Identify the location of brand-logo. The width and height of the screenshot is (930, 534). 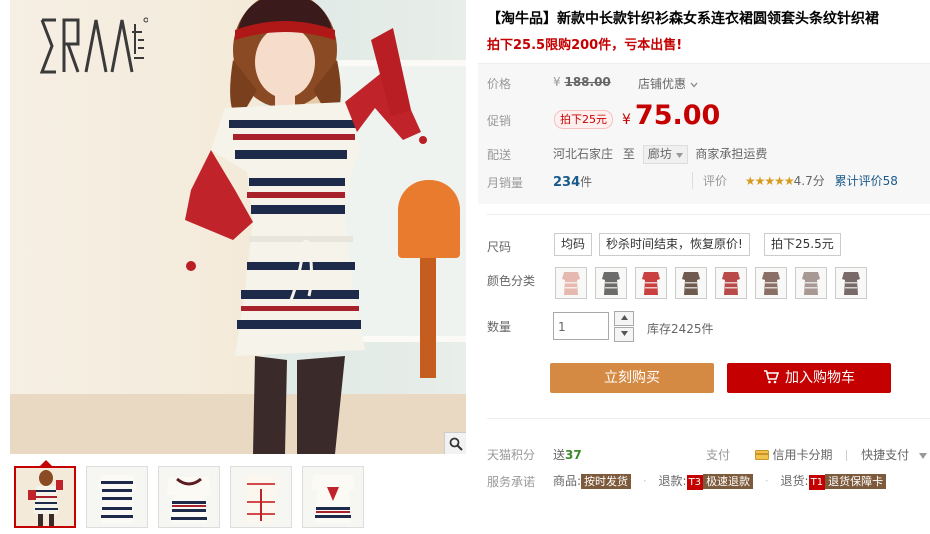
(93, 45).